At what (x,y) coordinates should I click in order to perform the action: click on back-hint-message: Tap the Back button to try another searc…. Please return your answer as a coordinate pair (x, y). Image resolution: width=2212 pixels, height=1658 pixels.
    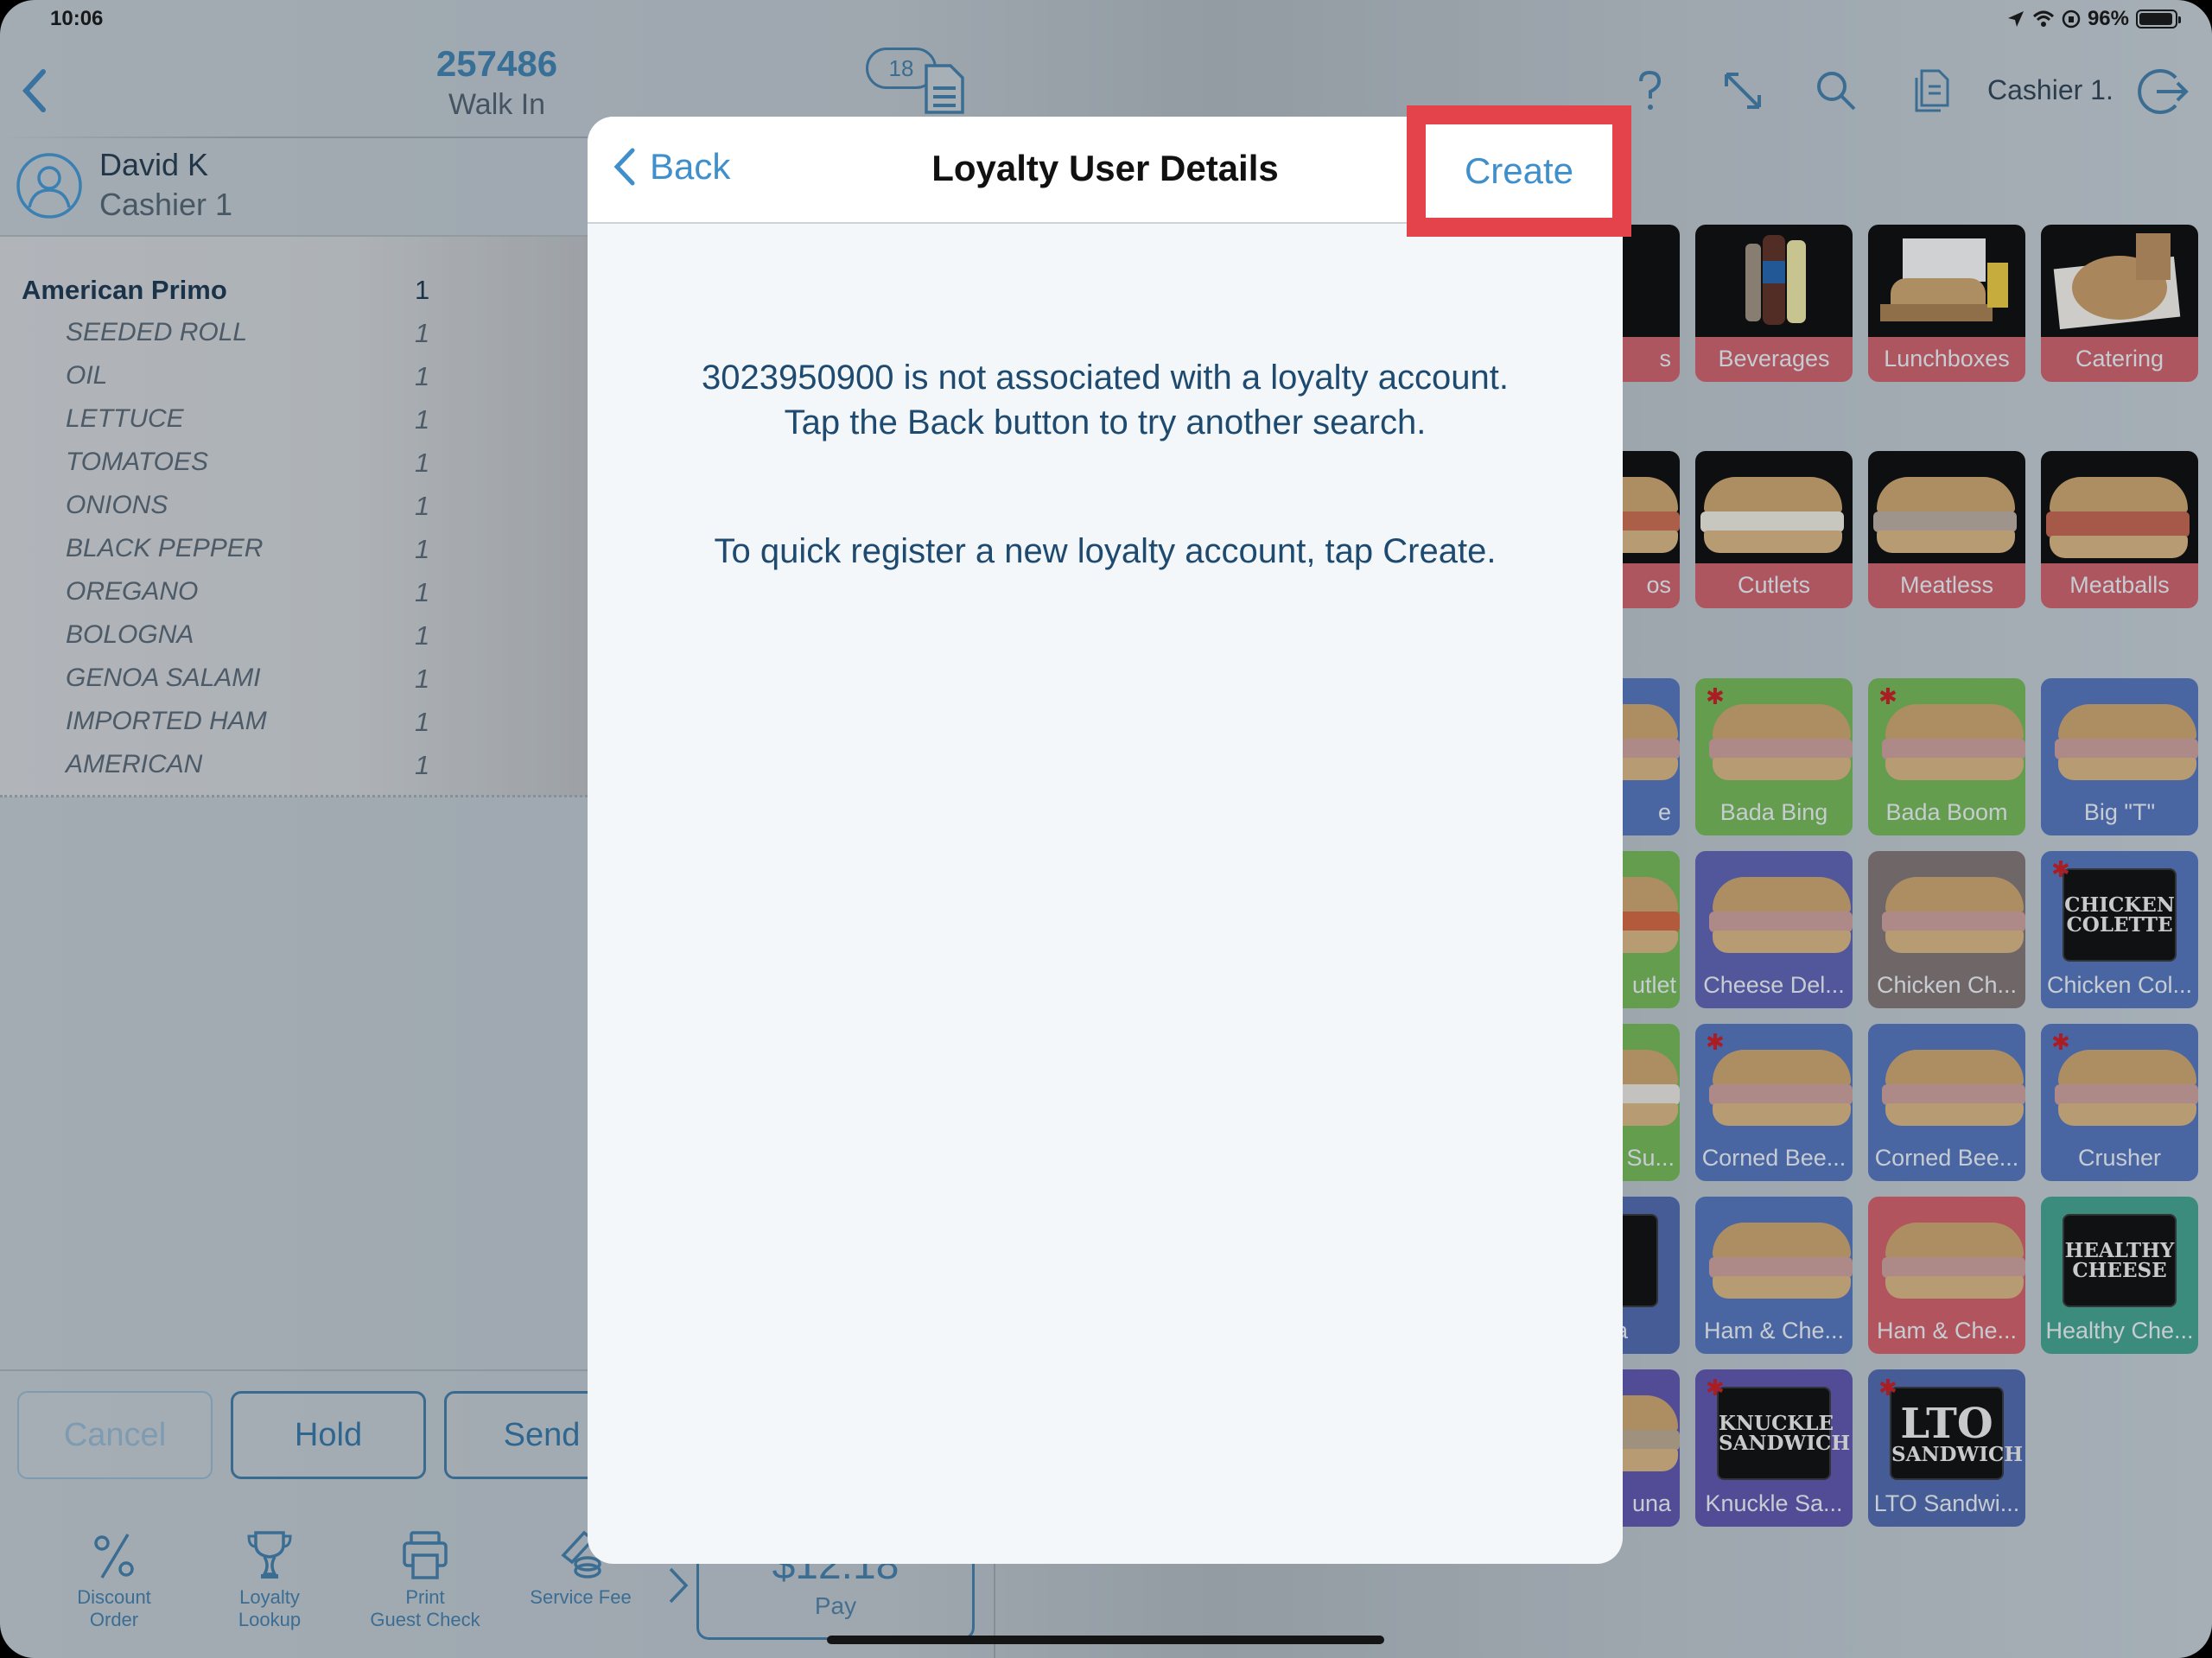
    Looking at the image, I should click on (1105, 422).